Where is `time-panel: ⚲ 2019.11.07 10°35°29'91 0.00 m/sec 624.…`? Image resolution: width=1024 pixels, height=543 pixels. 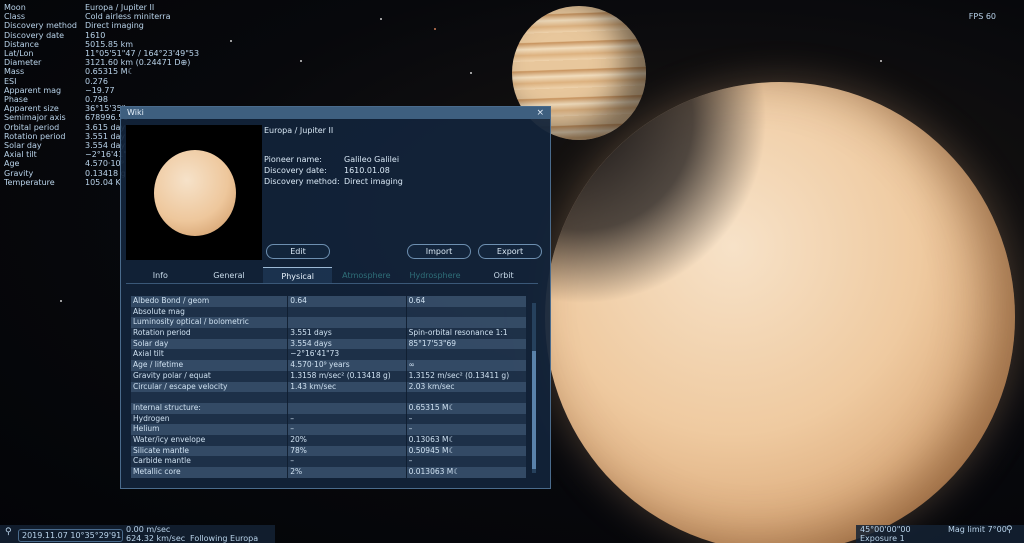 time-panel: ⚲ 2019.11.07 10°35°29'91 0.00 m/sec 624.… is located at coordinates (137, 534).